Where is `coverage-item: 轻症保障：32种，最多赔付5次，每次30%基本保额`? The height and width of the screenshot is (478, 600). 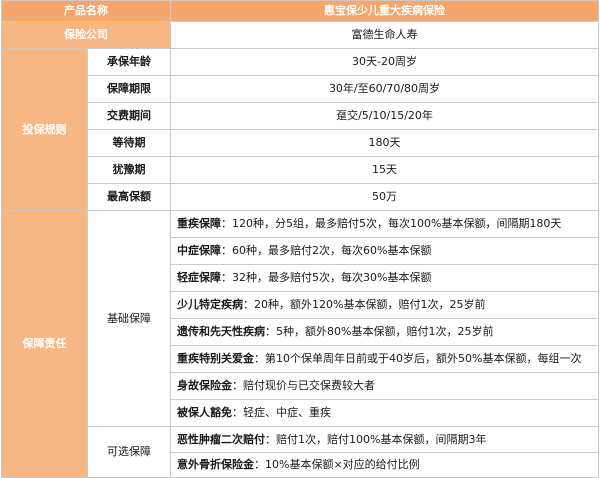 coverage-item: 轻症保障：32种，最多赔付5次，每次30%基本保额 is located at coordinates (384, 278).